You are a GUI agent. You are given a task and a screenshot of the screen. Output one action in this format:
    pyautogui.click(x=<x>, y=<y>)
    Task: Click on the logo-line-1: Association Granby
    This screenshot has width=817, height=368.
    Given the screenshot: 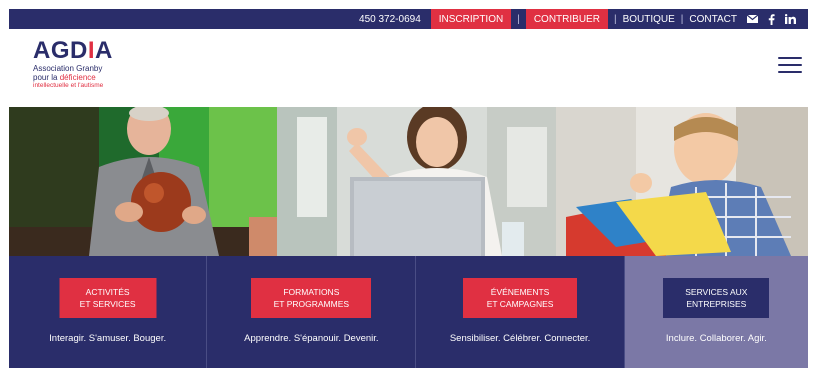 What is the action you would take?
    pyautogui.click(x=68, y=68)
    